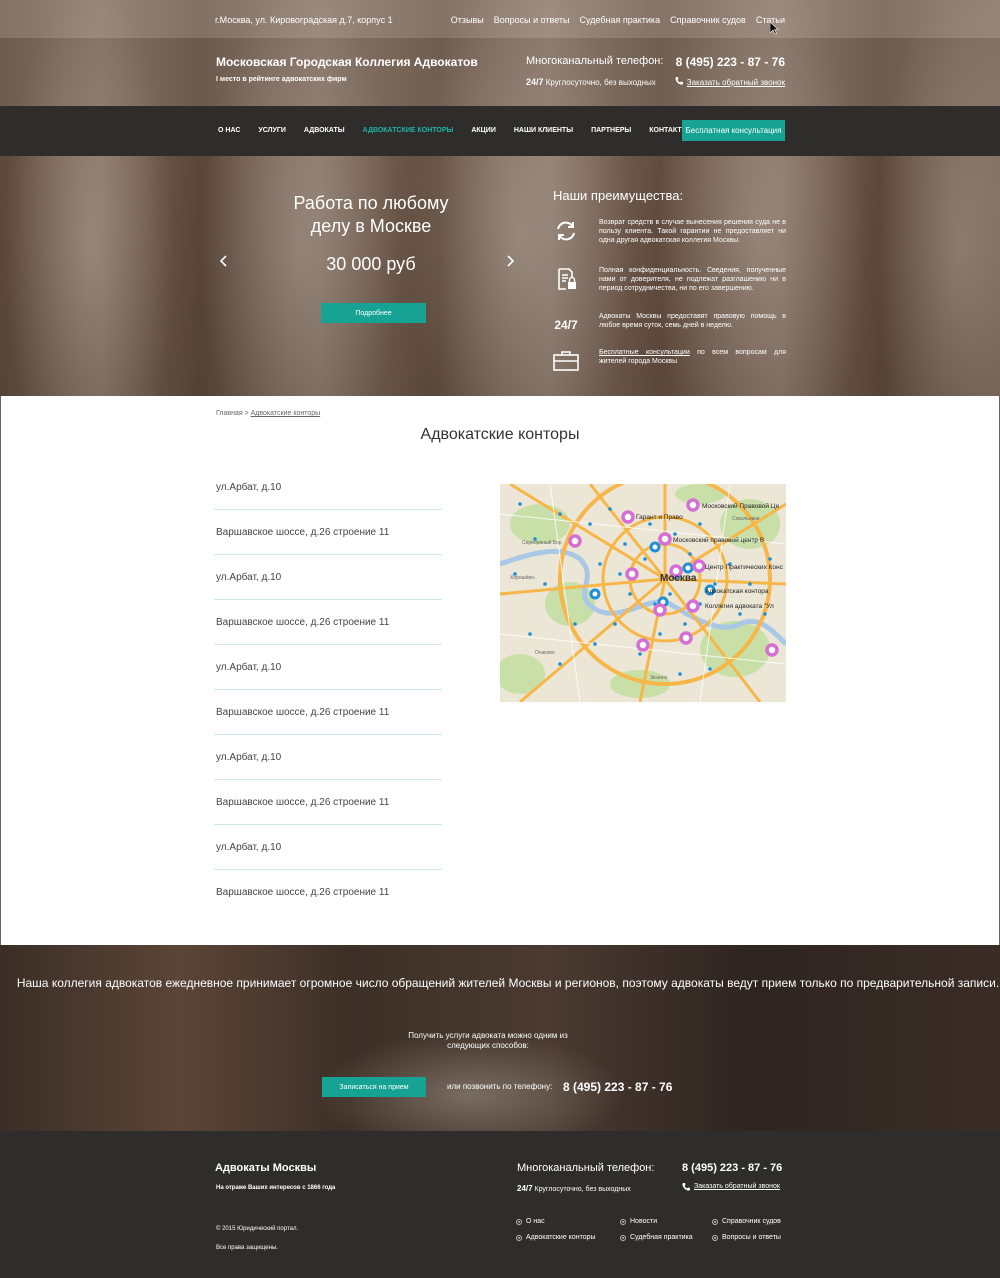  Describe the element at coordinates (566, 279) in the screenshot. I see `document-lock-icon` at that location.